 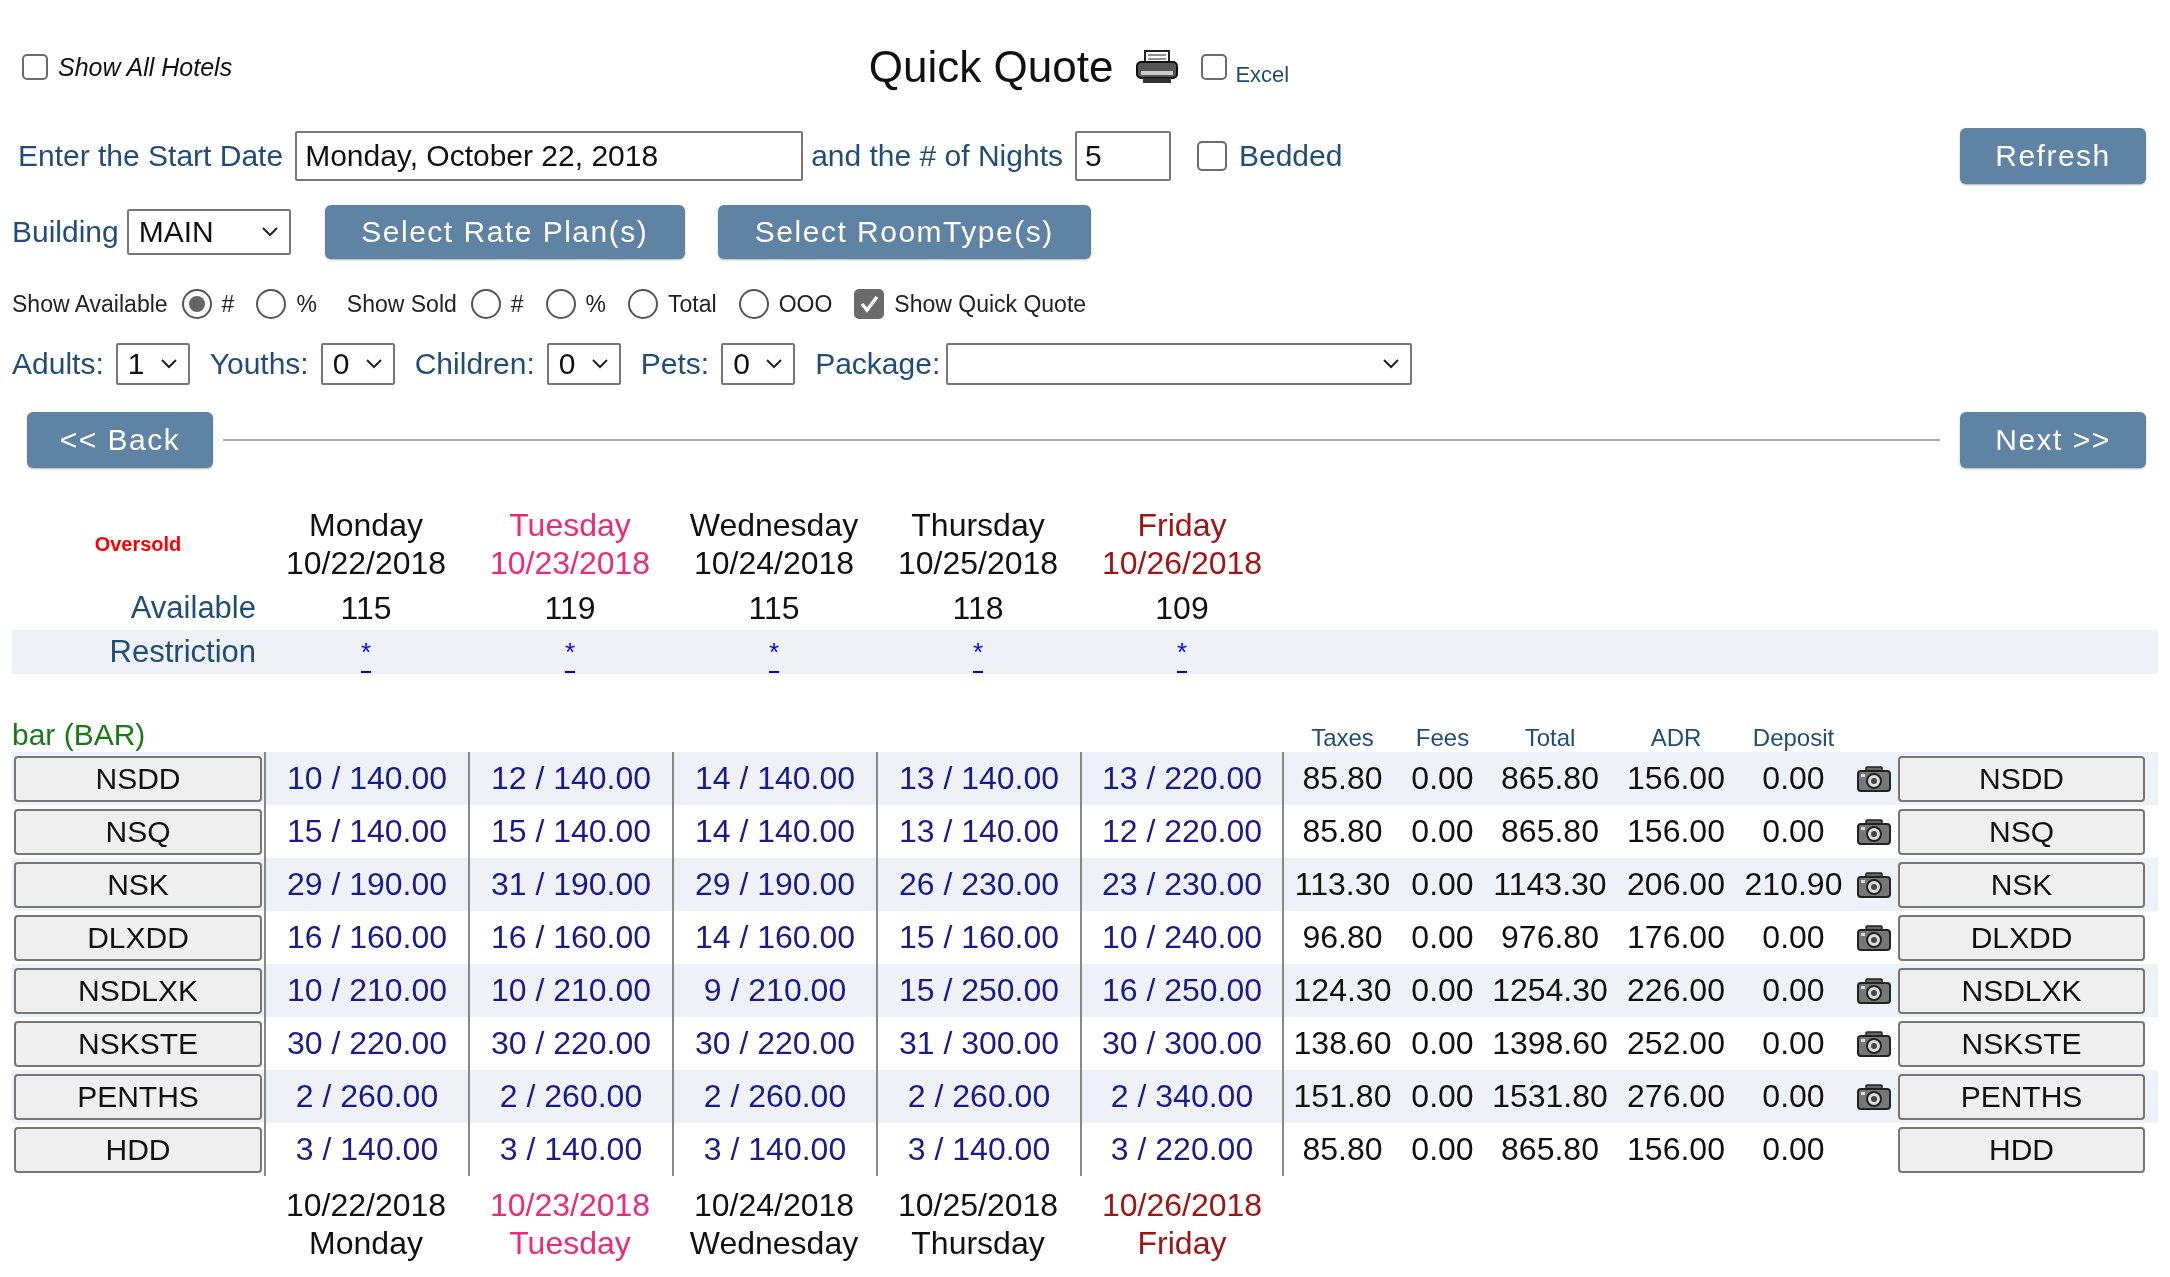 What do you see at coordinates (571, 884) in the screenshot?
I see `rate-cell: 31 / 190.00` at bounding box center [571, 884].